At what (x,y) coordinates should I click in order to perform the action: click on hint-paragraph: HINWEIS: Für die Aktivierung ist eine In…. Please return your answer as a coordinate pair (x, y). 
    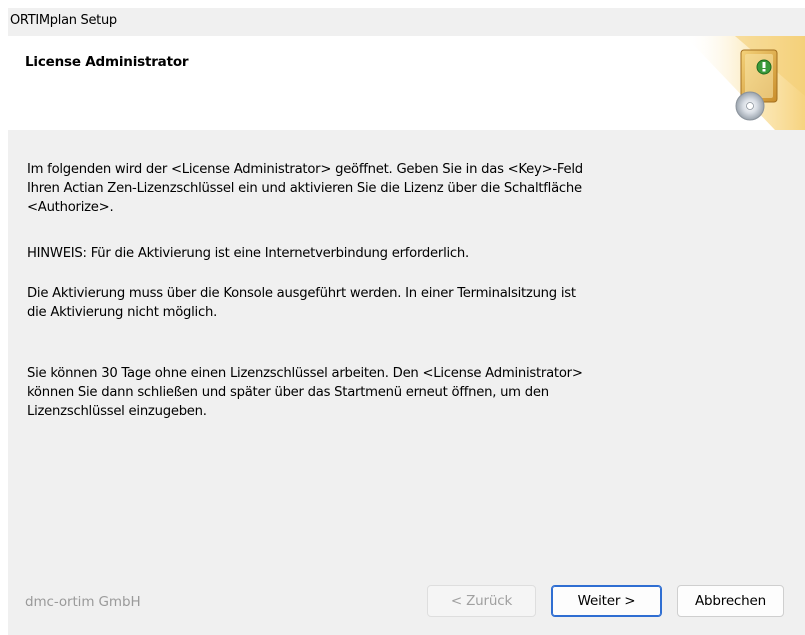
    Looking at the image, I should click on (248, 253).